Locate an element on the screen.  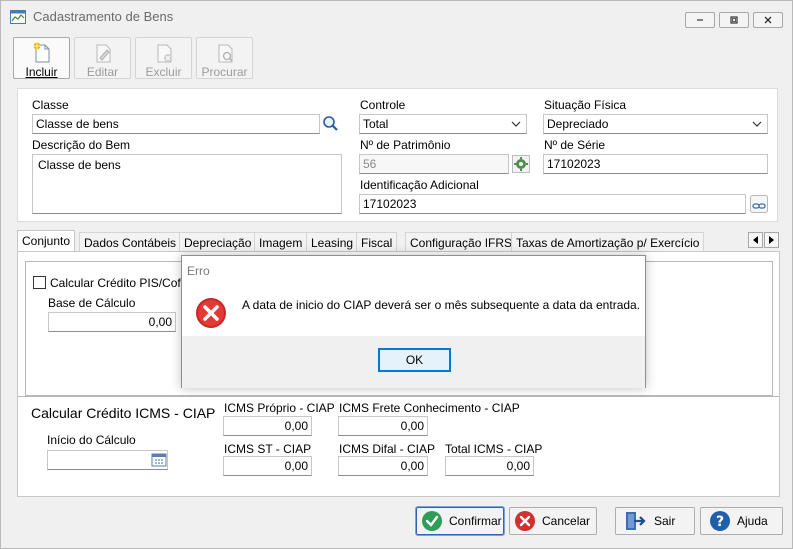
app-chart-icon is located at coordinates (18, 17).